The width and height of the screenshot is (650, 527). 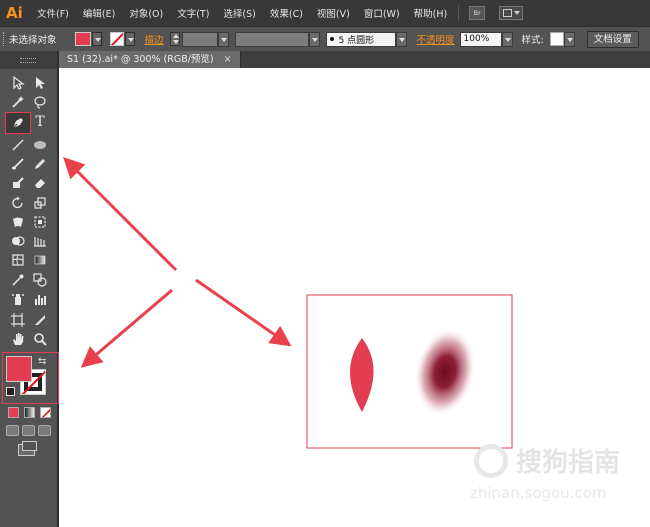 I want to click on toolbox: T ⇆, so click(x=29, y=289).